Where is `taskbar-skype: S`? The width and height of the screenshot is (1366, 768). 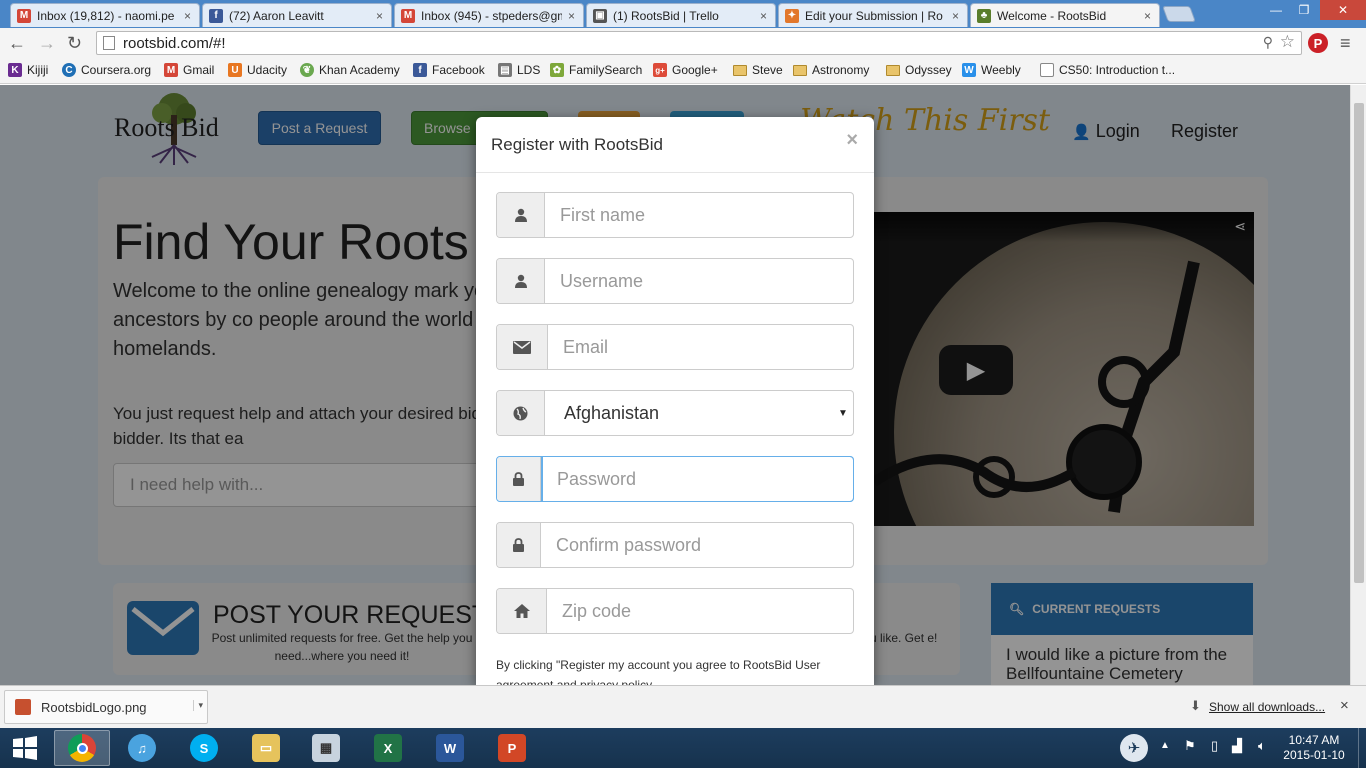
taskbar-skype: S is located at coordinates (204, 748).